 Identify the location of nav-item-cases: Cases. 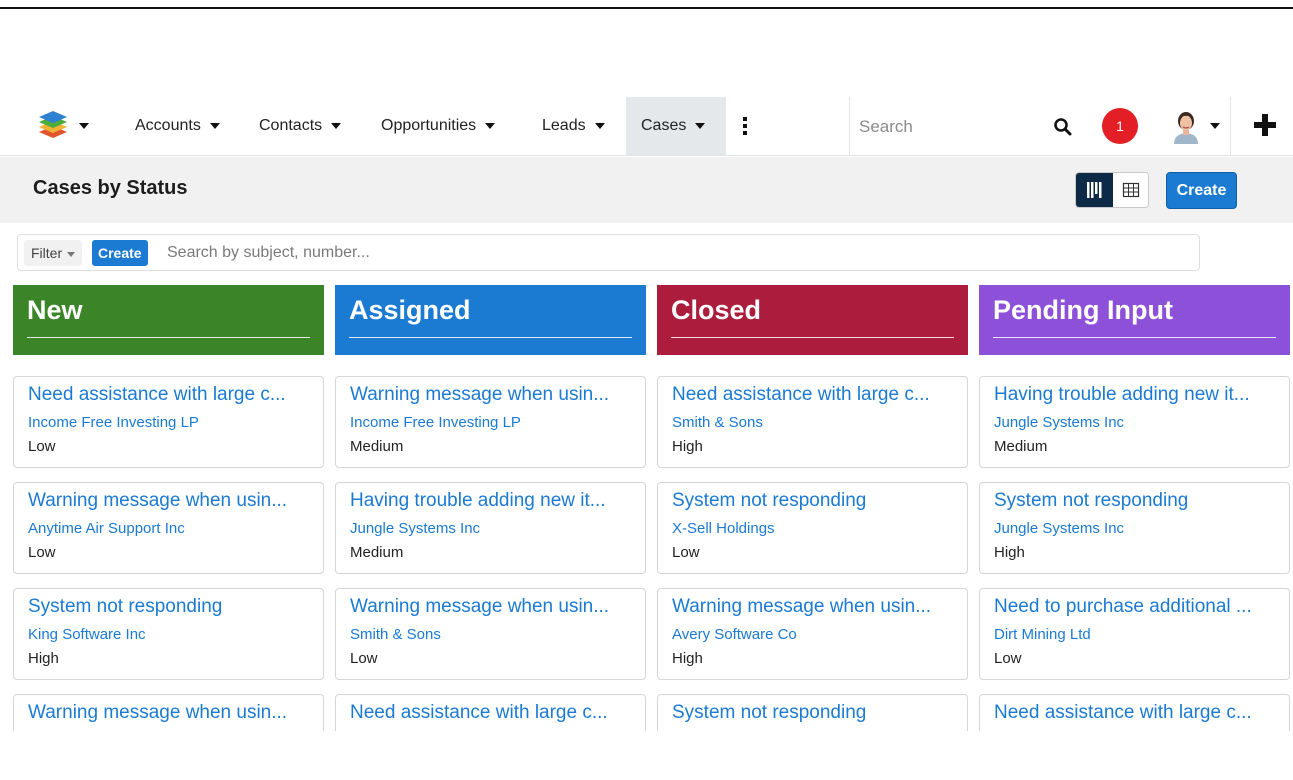
(676, 126).